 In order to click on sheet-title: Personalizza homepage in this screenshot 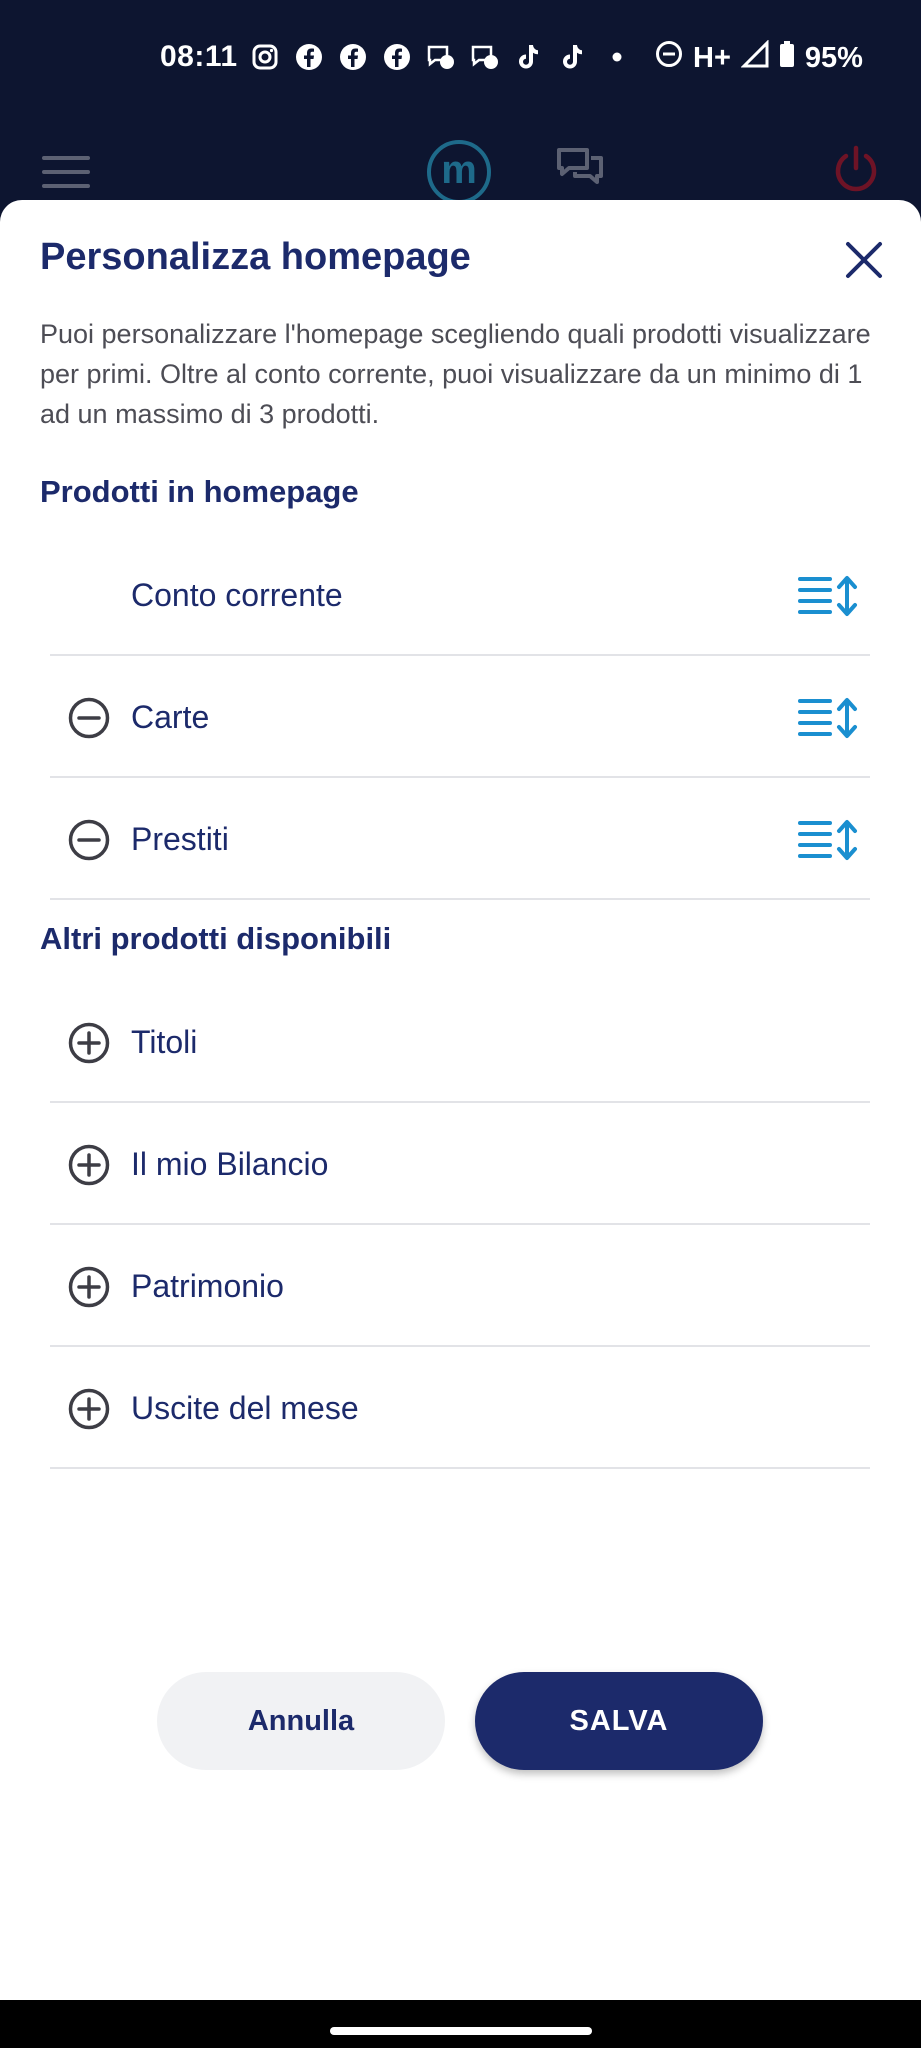, I will do `click(255, 257)`.